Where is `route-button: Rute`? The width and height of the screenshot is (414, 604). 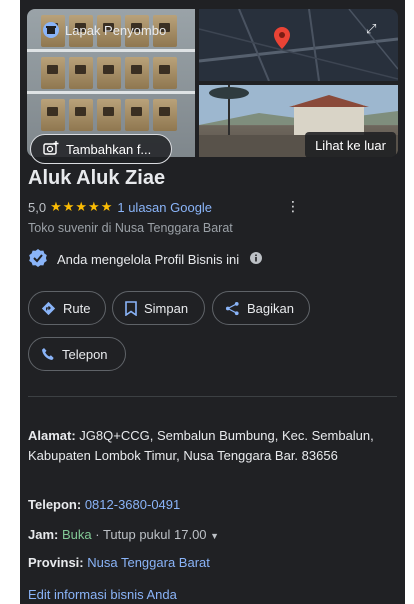
route-button: Rute is located at coordinates (67, 308).